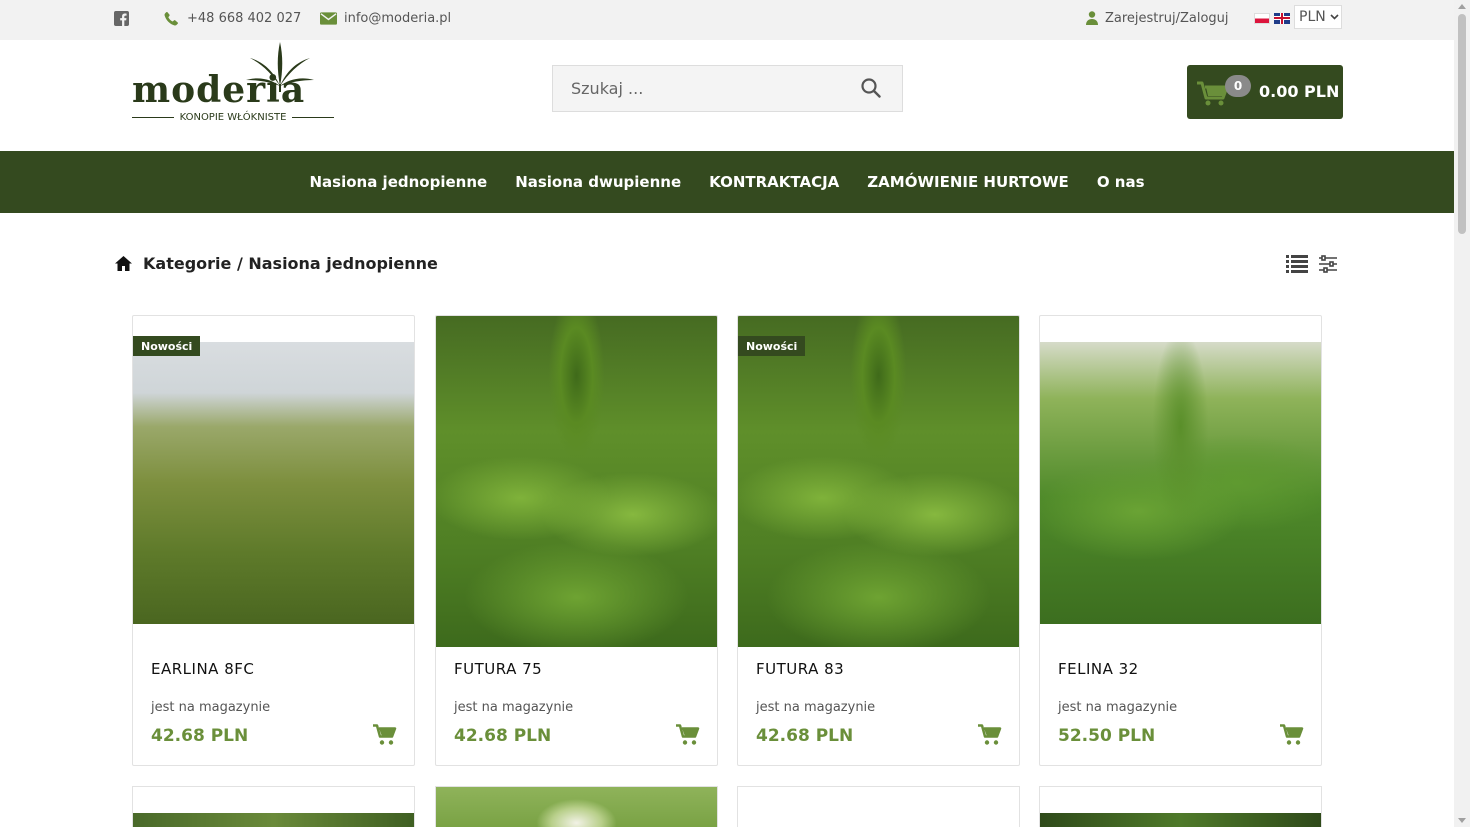 The width and height of the screenshot is (1470, 827). Describe the element at coordinates (1092, 18) in the screenshot. I see `user-icon` at that location.